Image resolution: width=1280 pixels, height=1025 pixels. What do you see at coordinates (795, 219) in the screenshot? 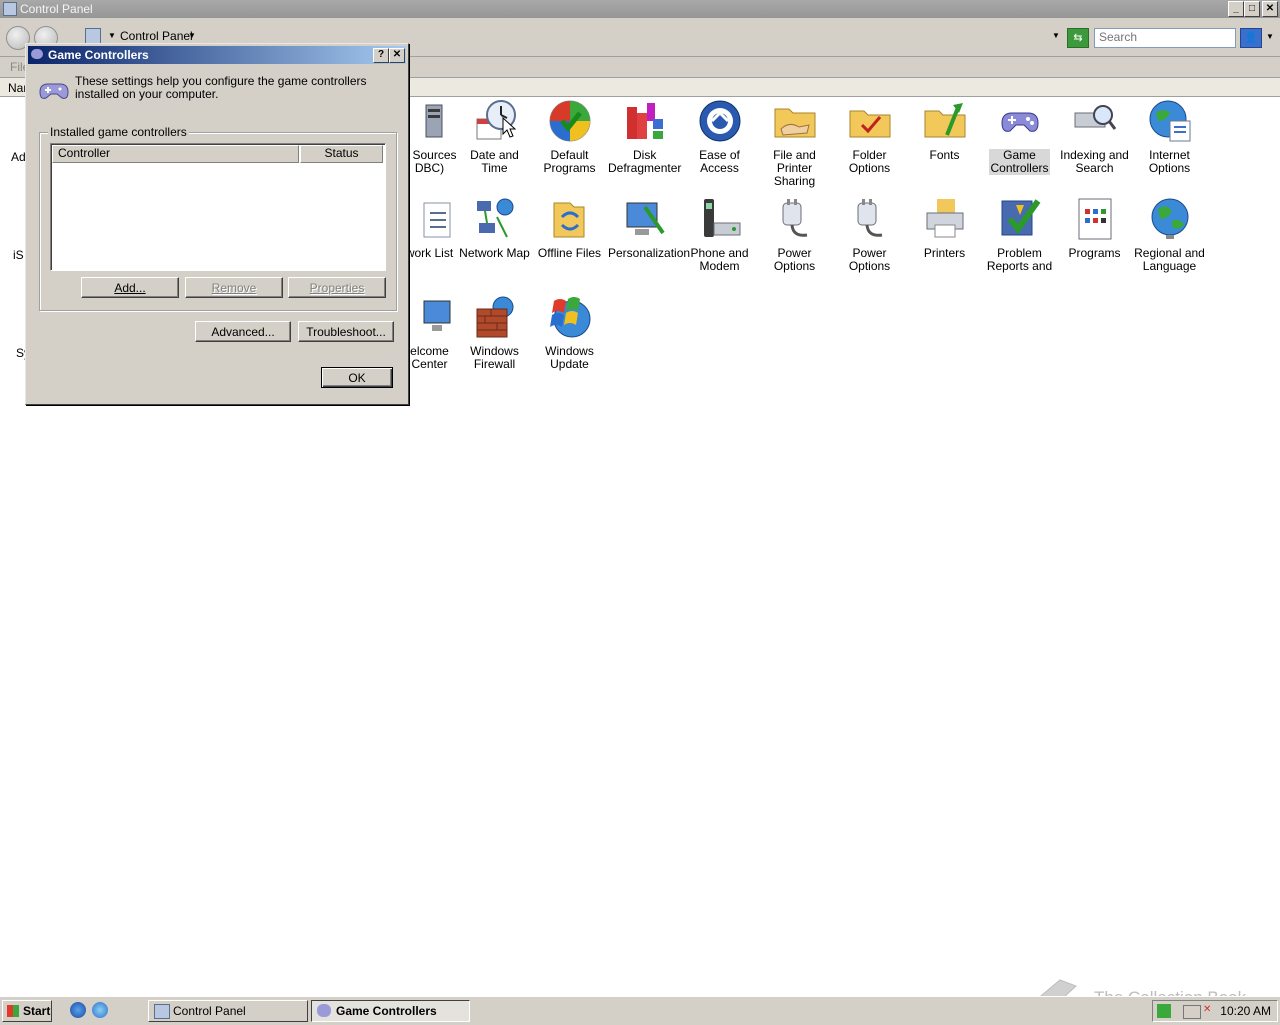
I see `power-plug-icon` at bounding box center [795, 219].